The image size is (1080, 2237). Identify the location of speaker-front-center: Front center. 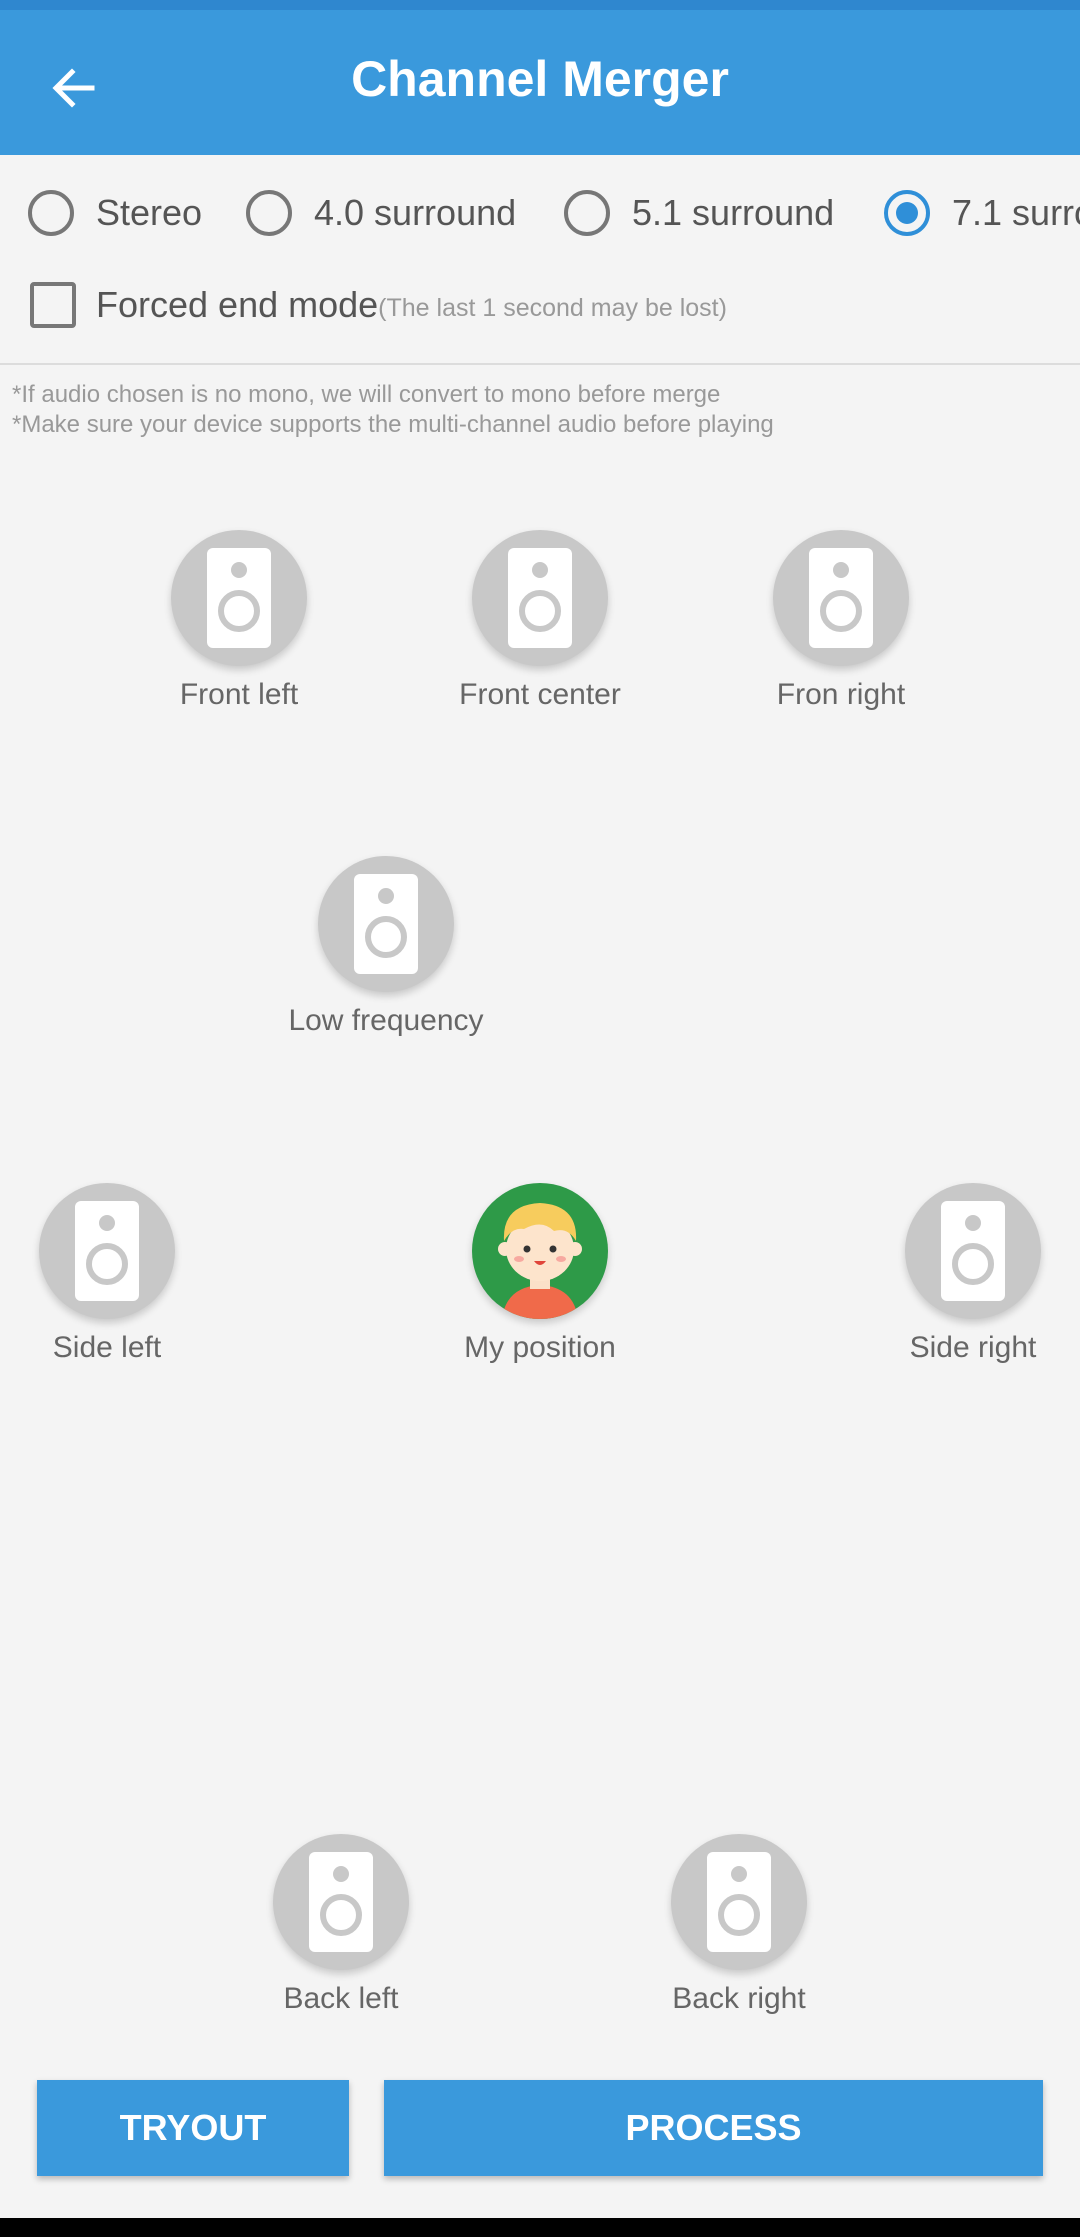
(540, 621).